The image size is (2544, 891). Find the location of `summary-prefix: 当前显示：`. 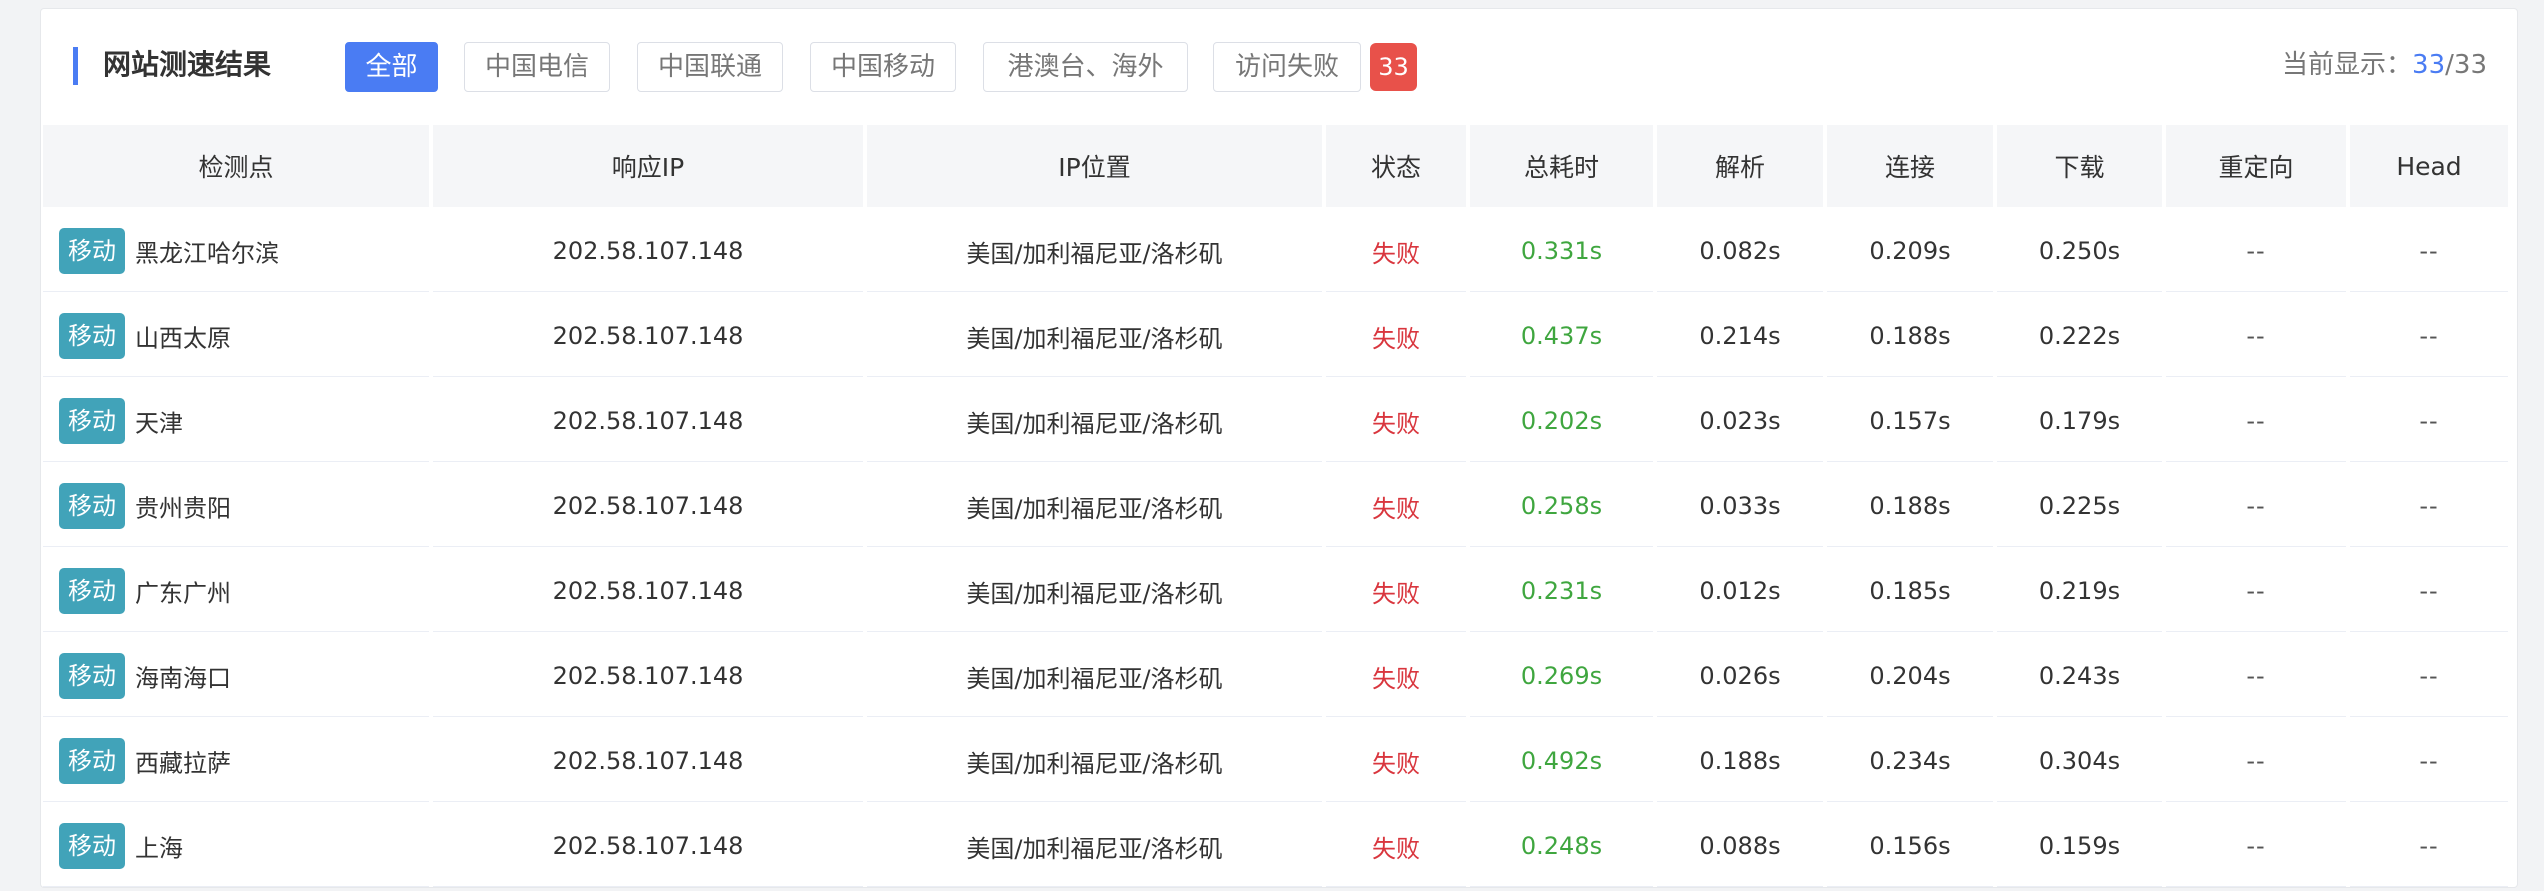

summary-prefix: 当前显示： is located at coordinates (2347, 65).